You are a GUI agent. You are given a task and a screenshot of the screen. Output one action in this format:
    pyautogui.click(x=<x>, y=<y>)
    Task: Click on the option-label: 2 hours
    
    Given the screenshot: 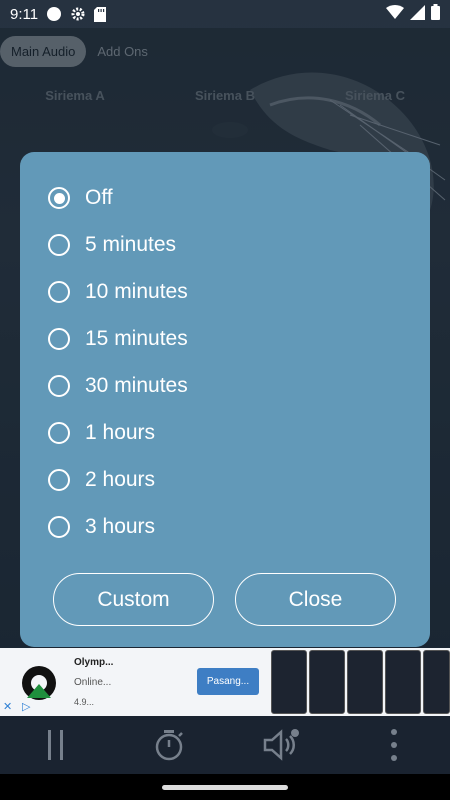 What is the action you would take?
    pyautogui.click(x=120, y=479)
    